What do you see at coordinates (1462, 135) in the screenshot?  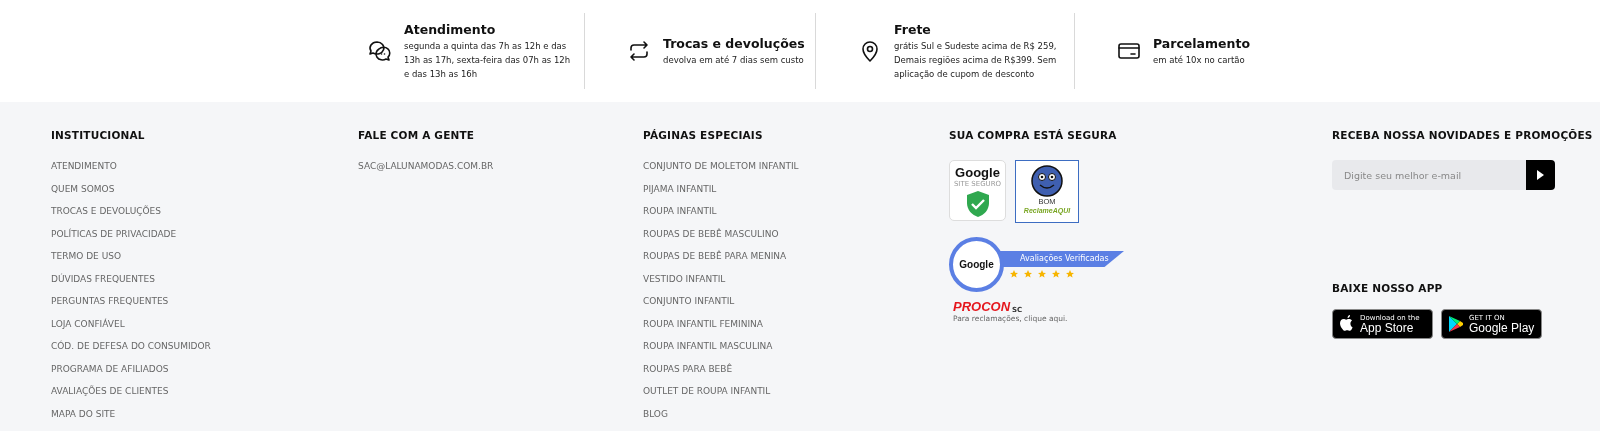 I see `column-heading: RECEBA NOSSA NOVIDADES E PROMOÇÕES` at bounding box center [1462, 135].